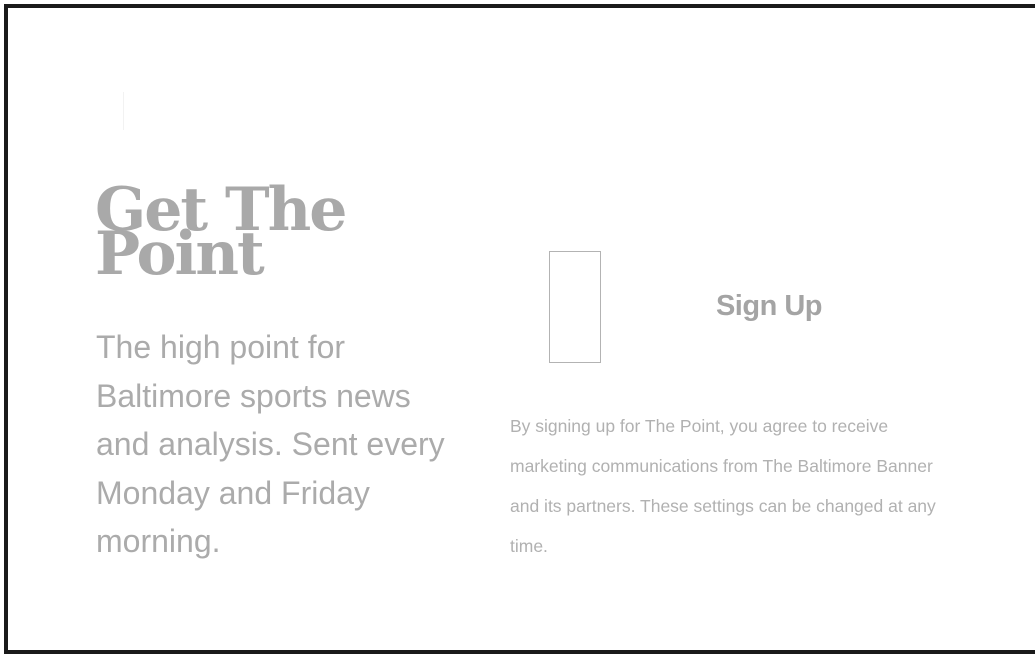  Describe the element at coordinates (575, 307) in the screenshot. I see `email-input` at that location.